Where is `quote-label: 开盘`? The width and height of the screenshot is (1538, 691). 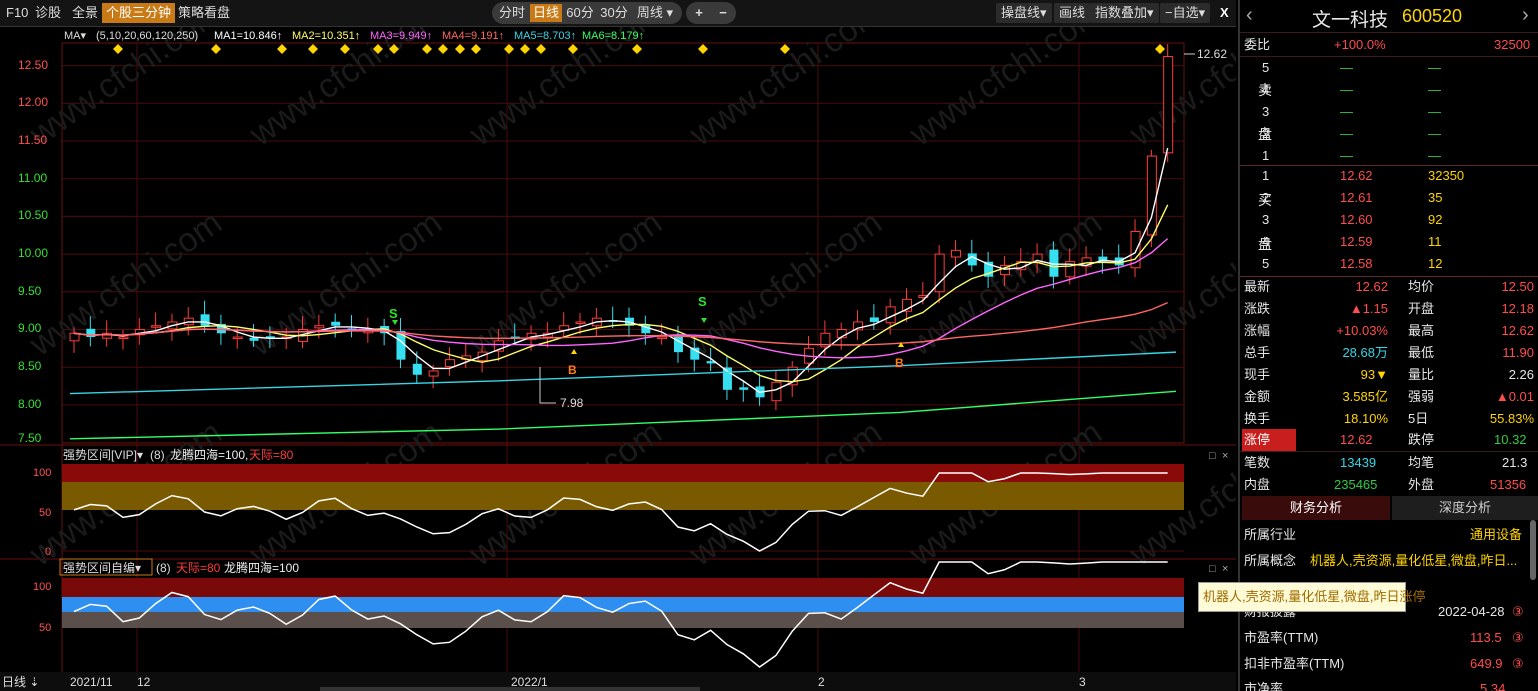
quote-label: 开盘 is located at coordinates (1421, 308).